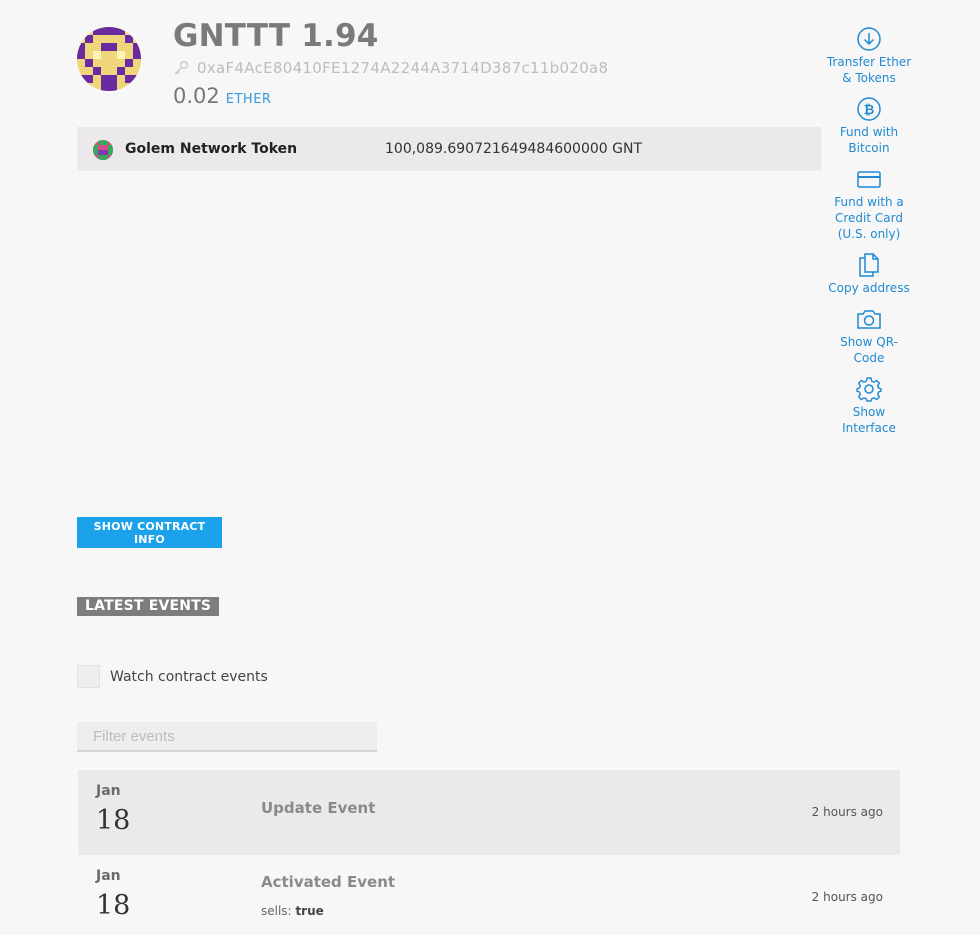 The image size is (980, 935). Describe the element at coordinates (869, 39) in the screenshot. I see `arrow-down-circle-icon` at that location.